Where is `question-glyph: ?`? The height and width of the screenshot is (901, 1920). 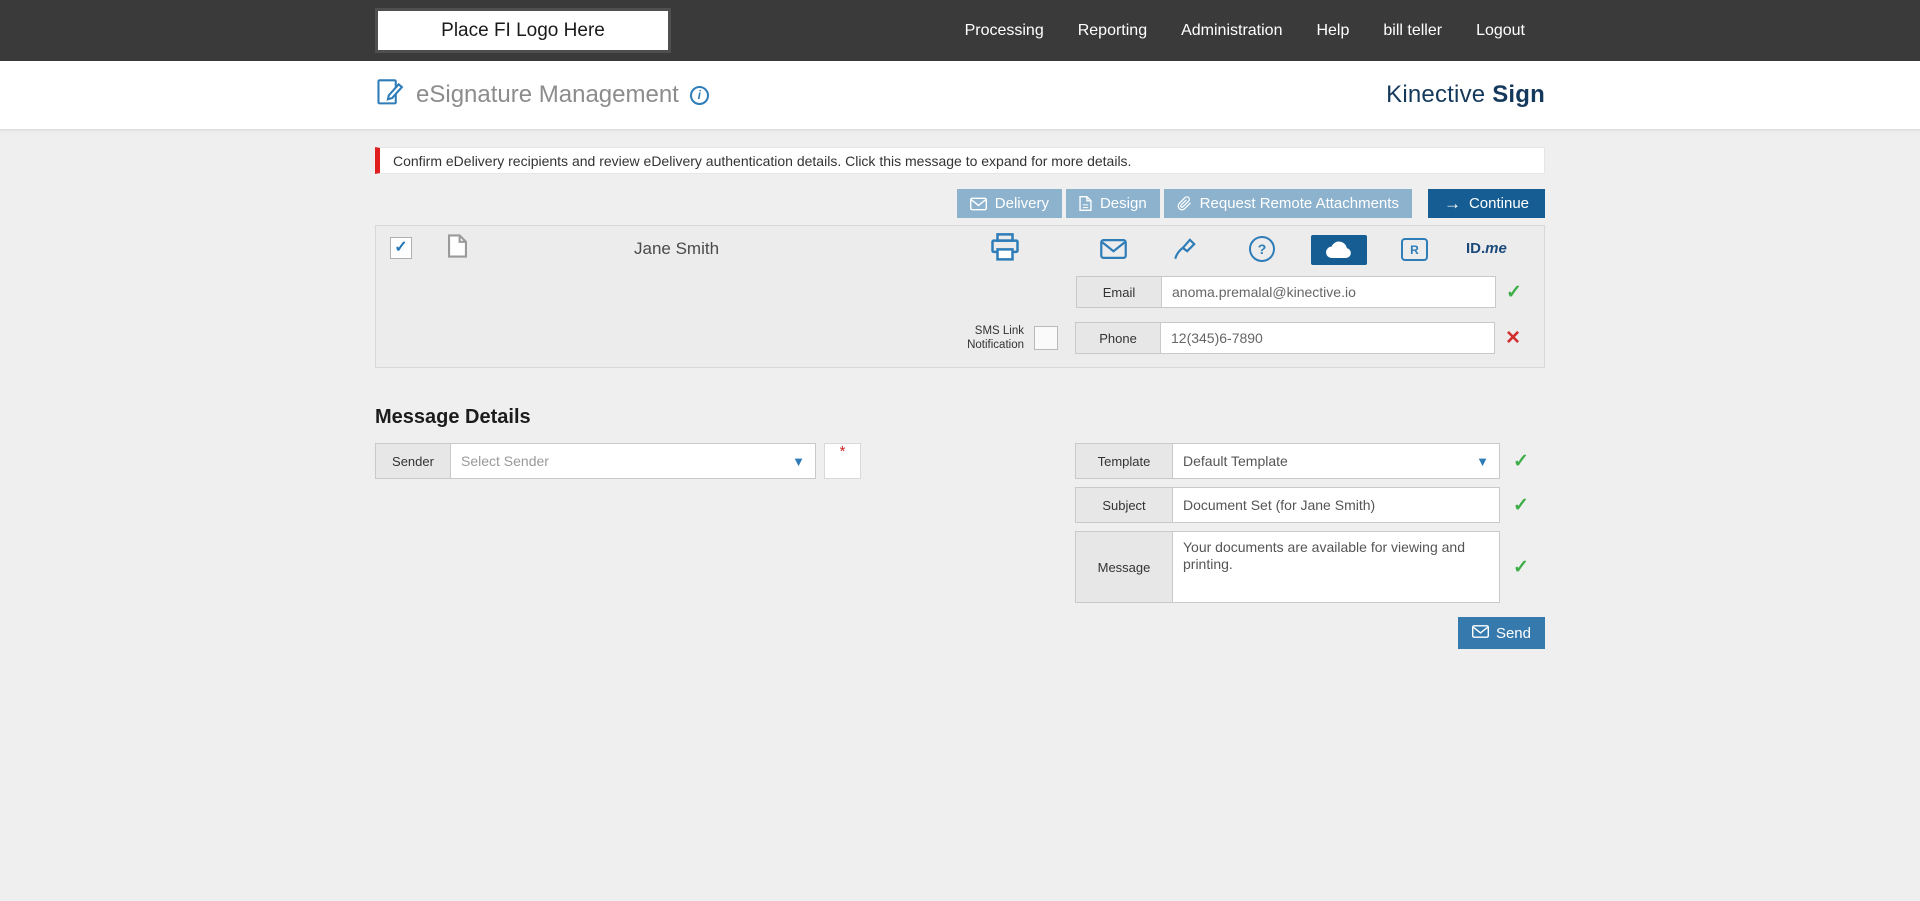 question-glyph: ? is located at coordinates (1262, 249).